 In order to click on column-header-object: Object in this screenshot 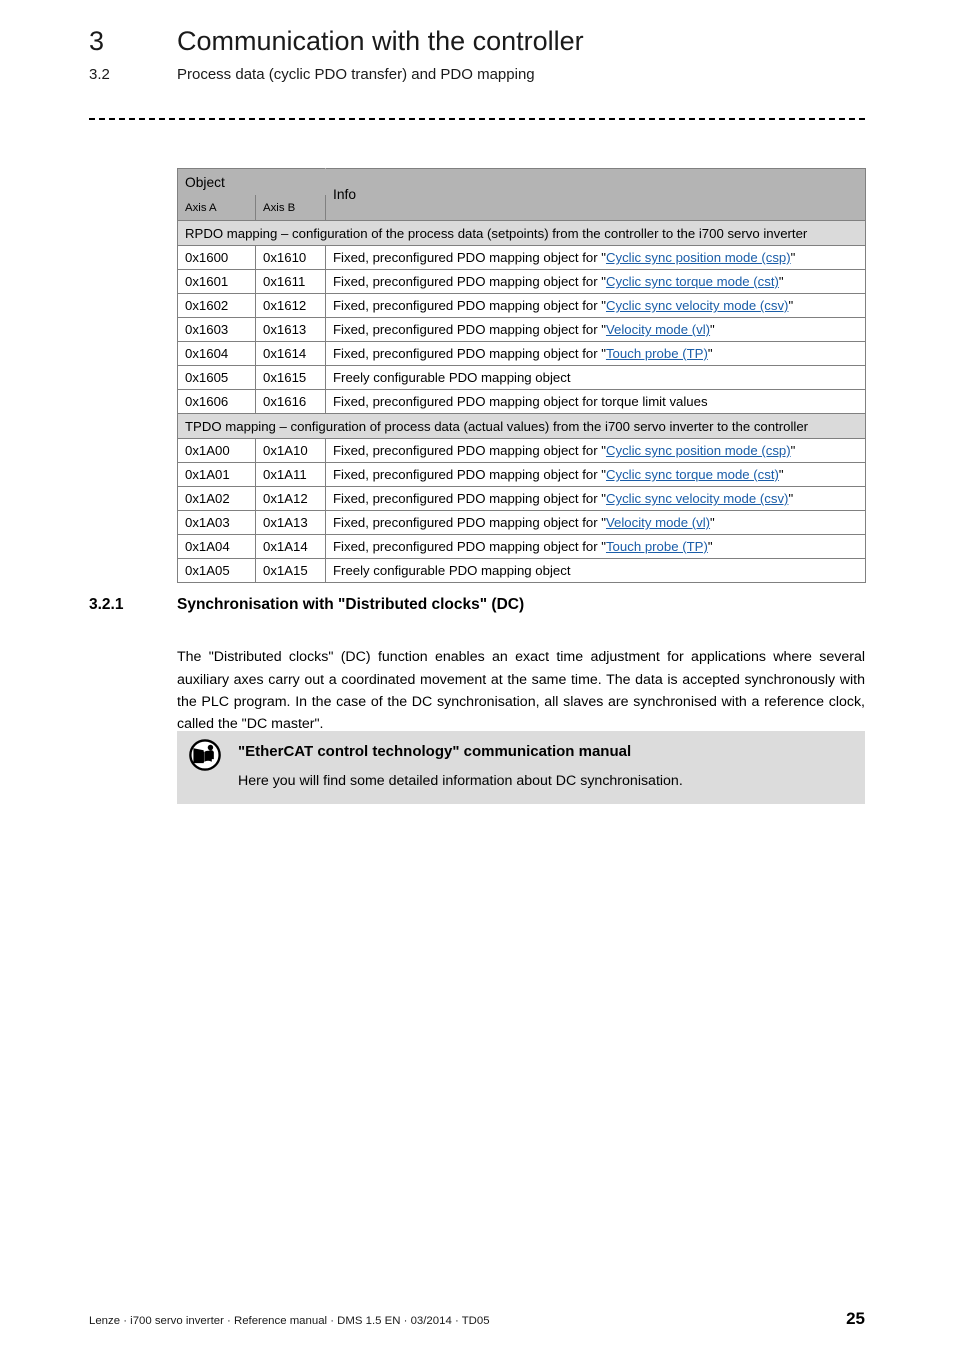, I will do `click(251, 181)`.